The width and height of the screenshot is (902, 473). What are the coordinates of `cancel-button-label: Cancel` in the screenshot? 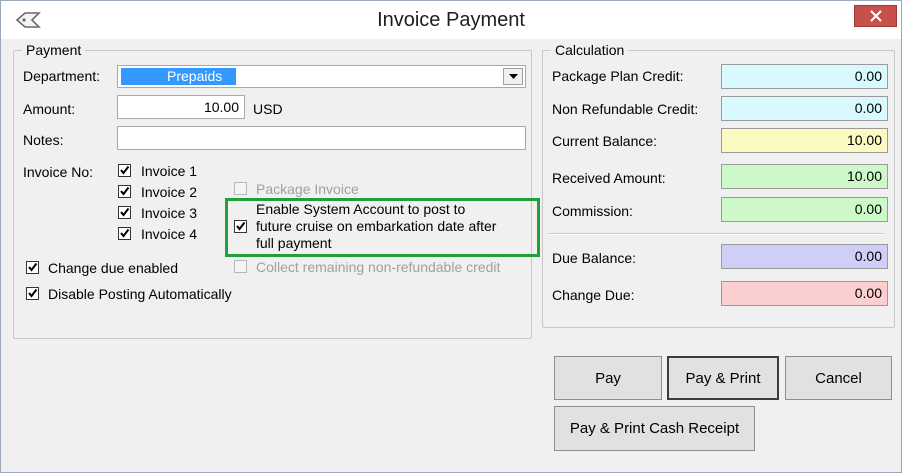 It's located at (838, 378).